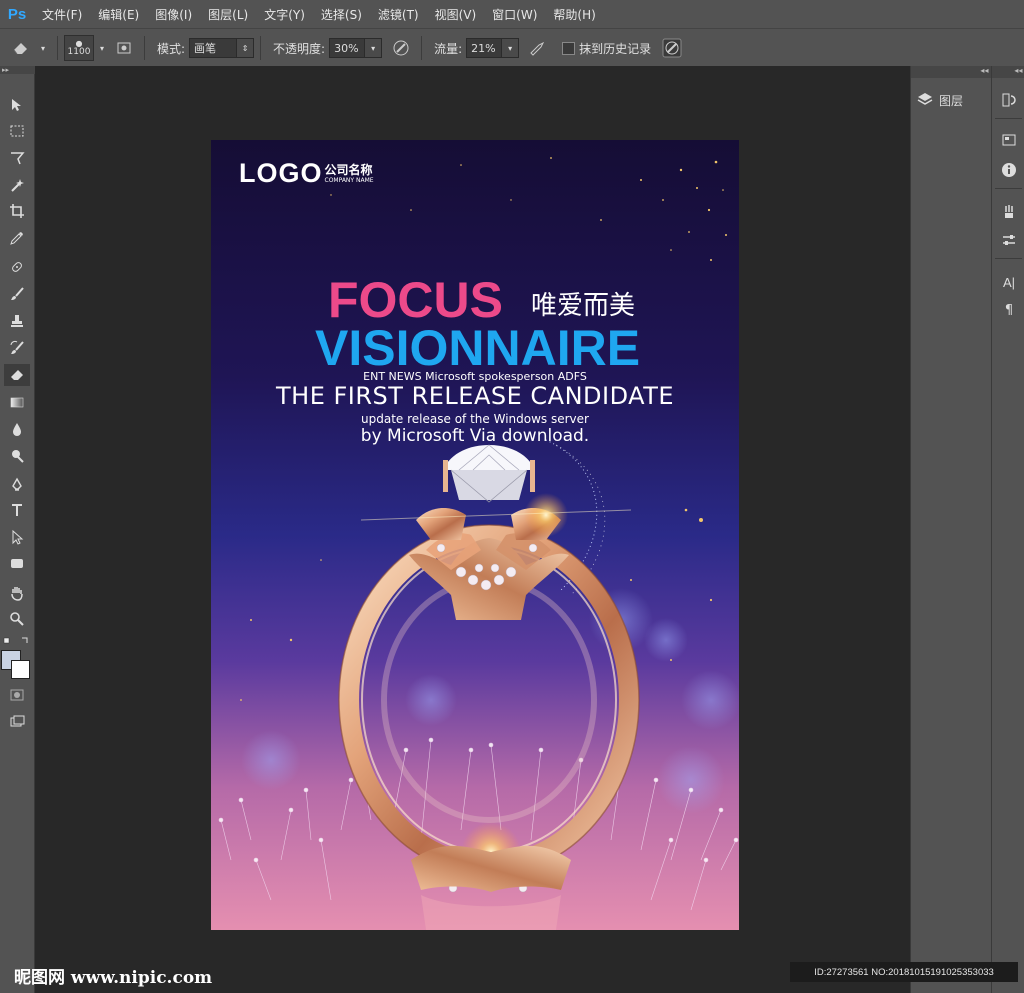  What do you see at coordinates (281, 173) in the screenshot?
I see `logo-text: LOGO` at bounding box center [281, 173].